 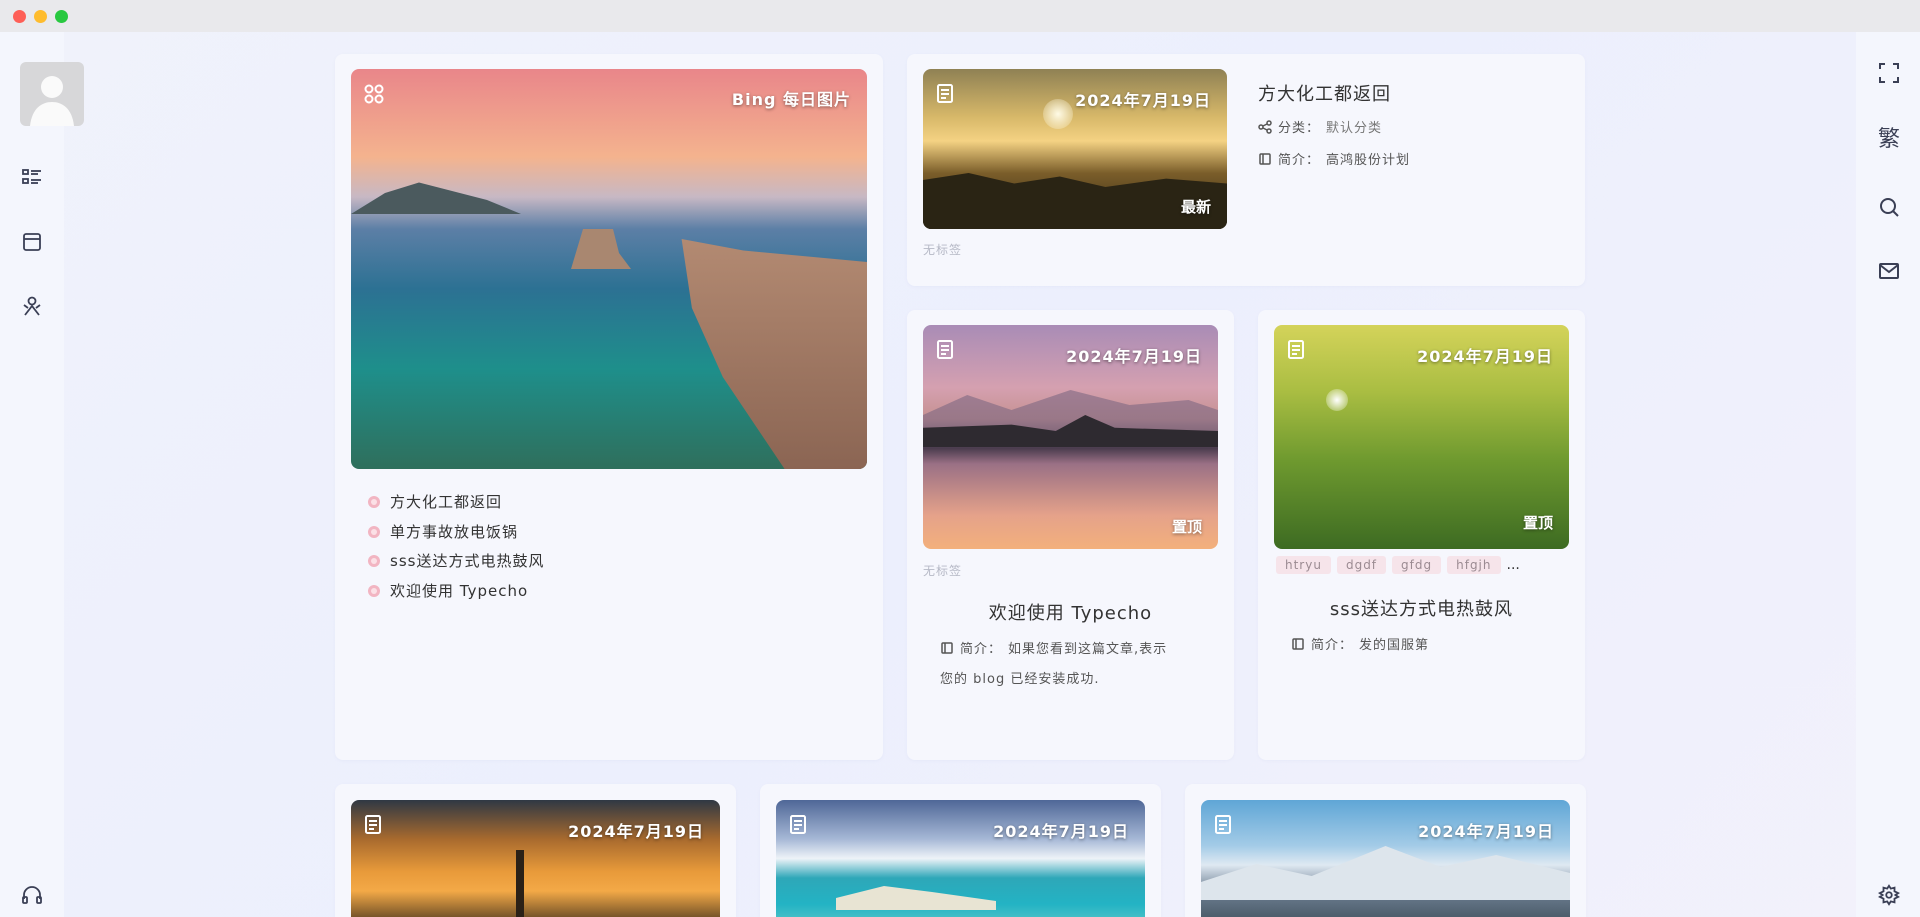 I want to click on post-intro: 简介： 如果您看到这篇文章,表示, so click(x=1053, y=647).